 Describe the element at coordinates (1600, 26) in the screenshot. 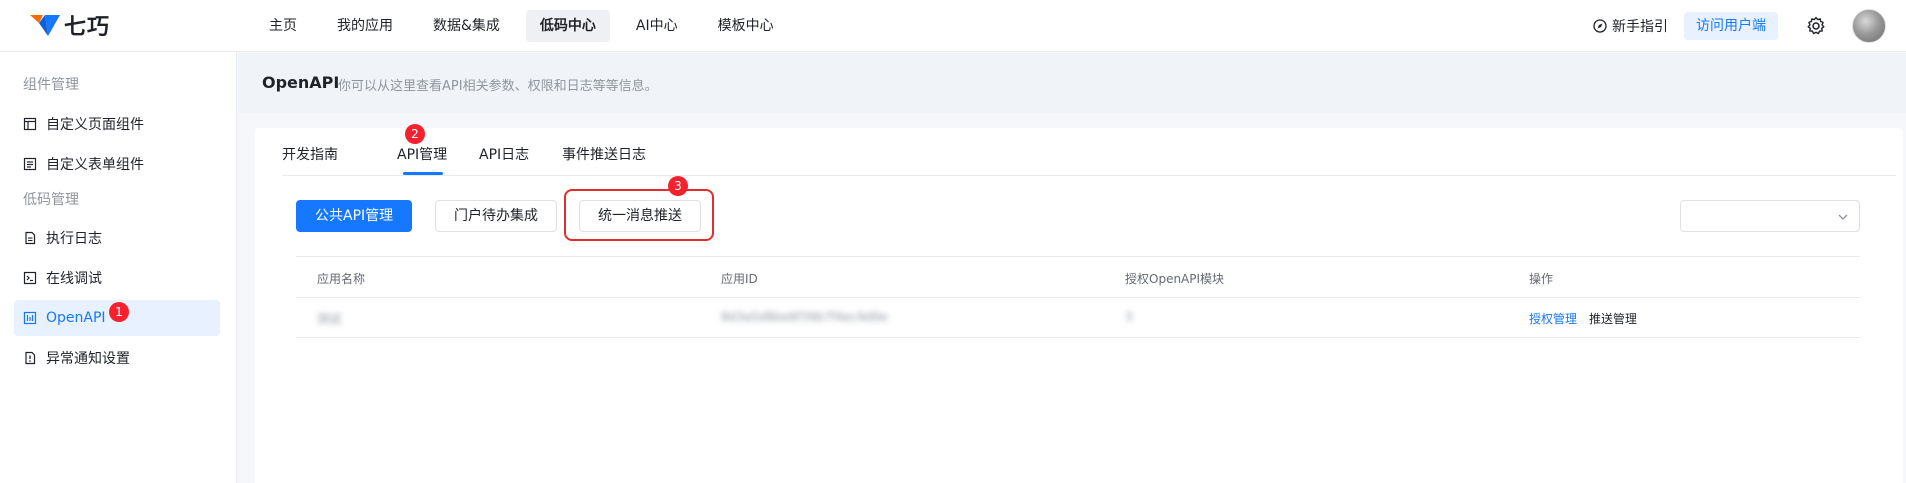

I see `compass-icon` at that location.